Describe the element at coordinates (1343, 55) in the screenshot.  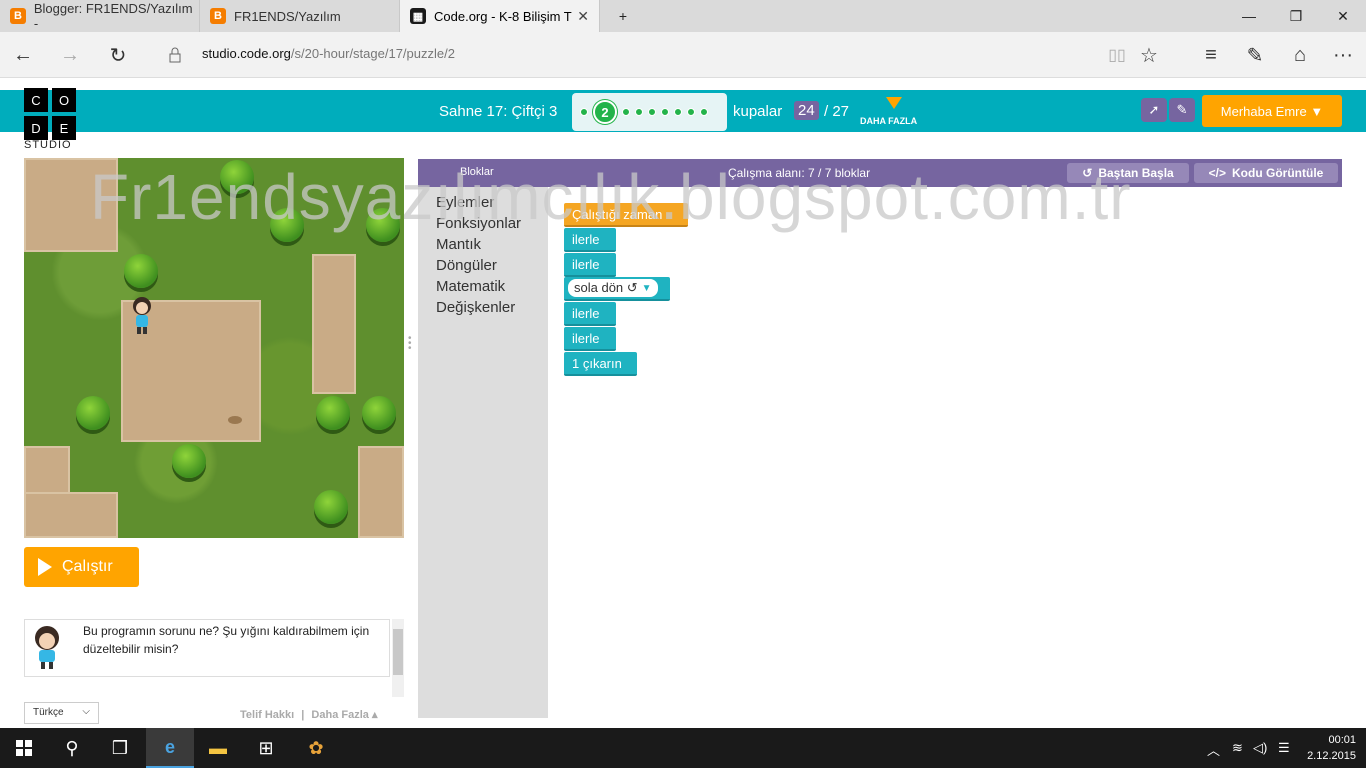
I see `more-icon: ···` at that location.